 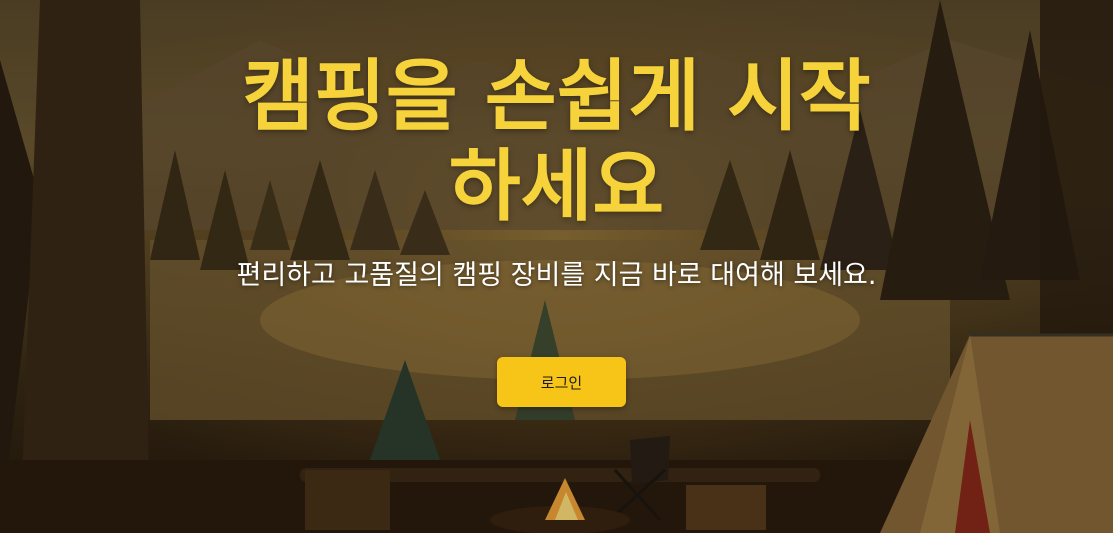 What do you see at coordinates (556, 97) in the screenshot?
I see `hero-headline-line1: 캠핑을 손쉽게 시작` at bounding box center [556, 97].